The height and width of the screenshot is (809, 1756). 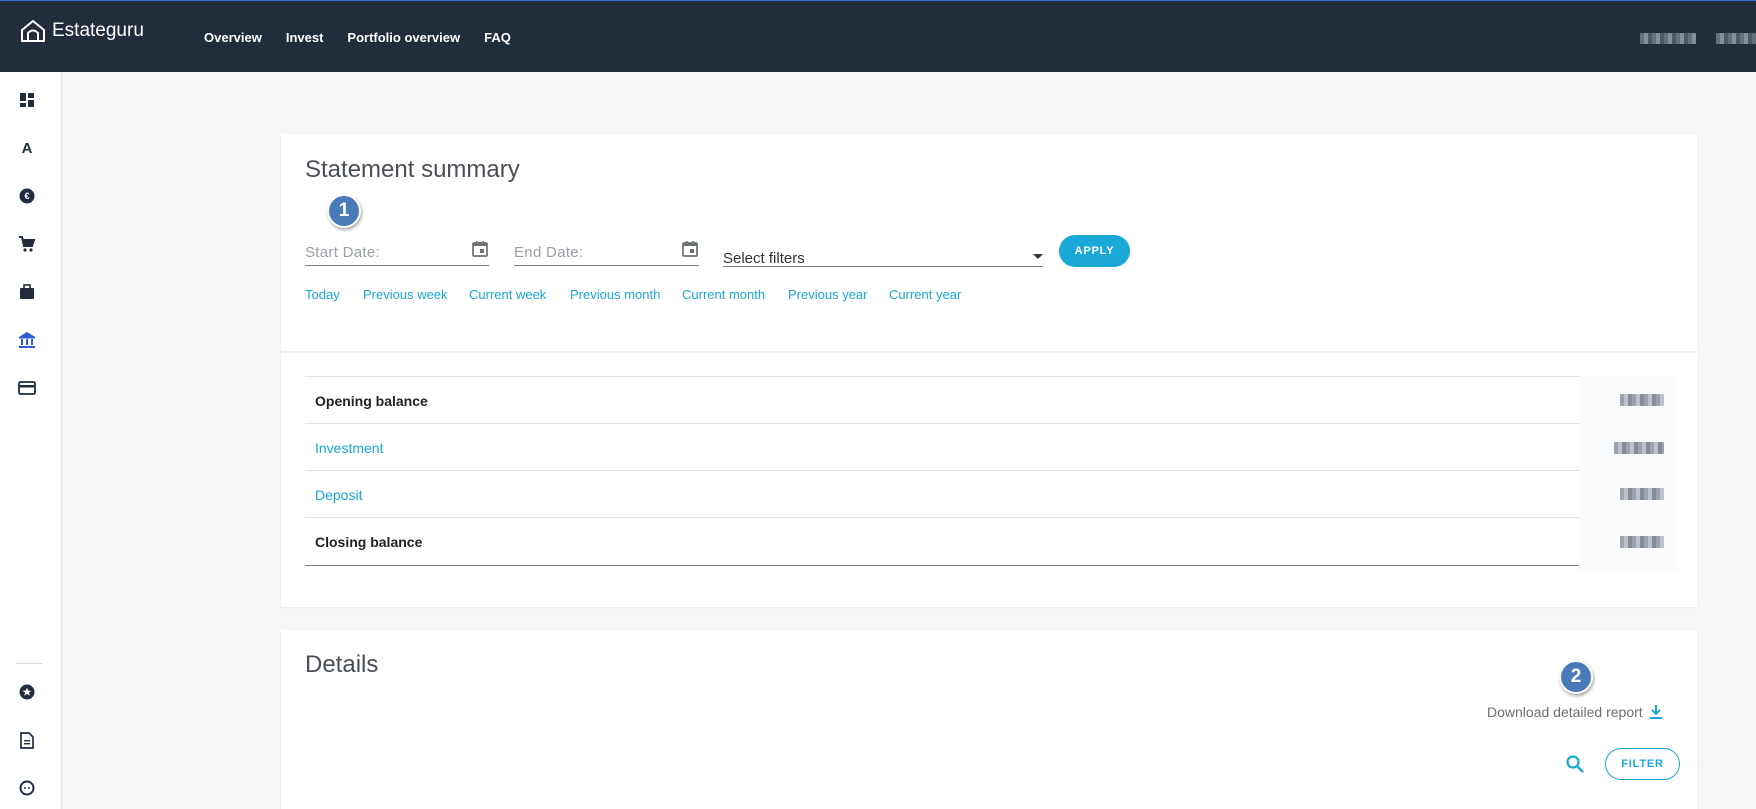 What do you see at coordinates (1655, 712) in the screenshot?
I see `download-icon` at bounding box center [1655, 712].